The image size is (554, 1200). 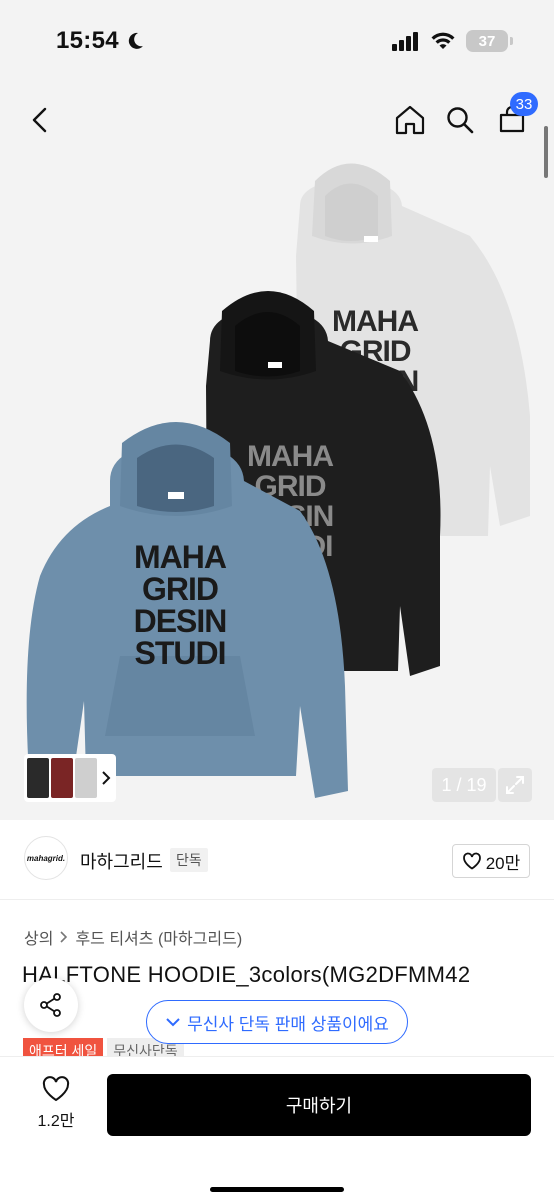 I want to click on blue-hoodie-print-4: STUDI, so click(x=180, y=653).